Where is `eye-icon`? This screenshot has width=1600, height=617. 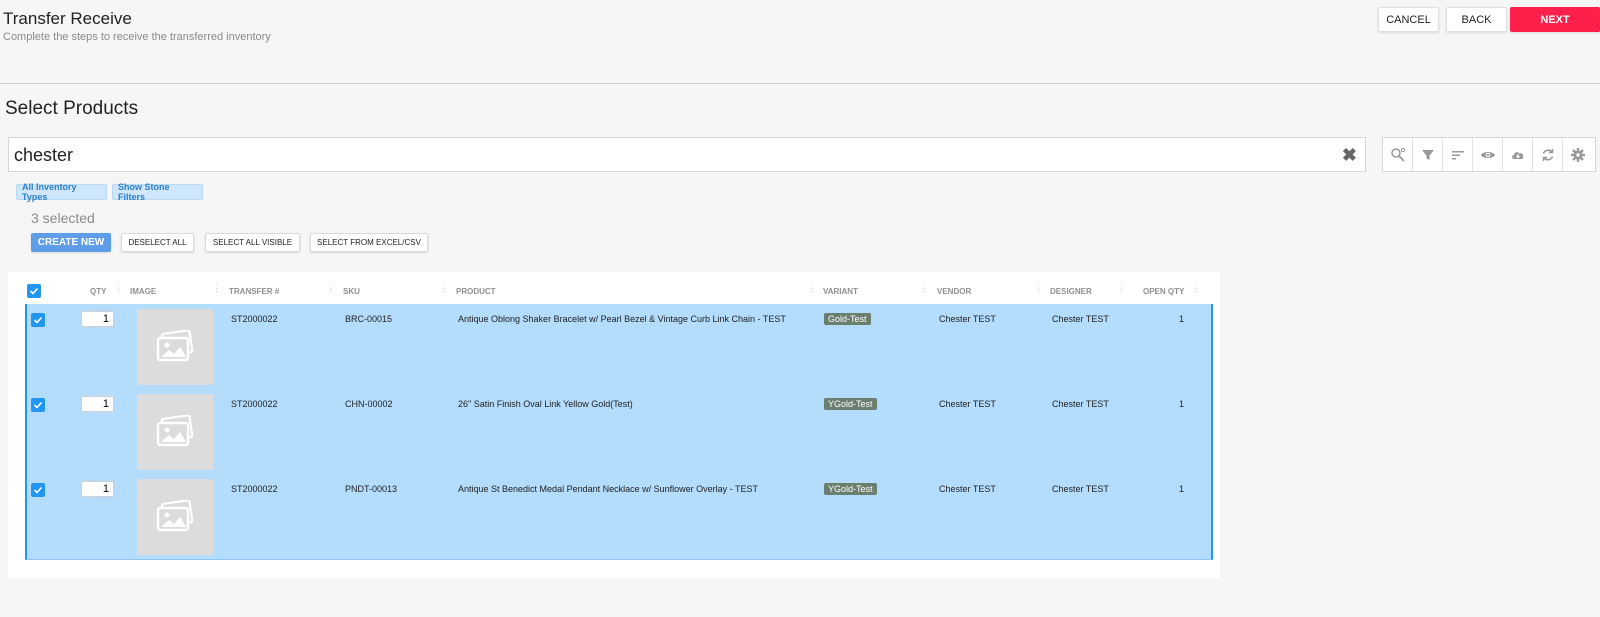 eye-icon is located at coordinates (1488, 154).